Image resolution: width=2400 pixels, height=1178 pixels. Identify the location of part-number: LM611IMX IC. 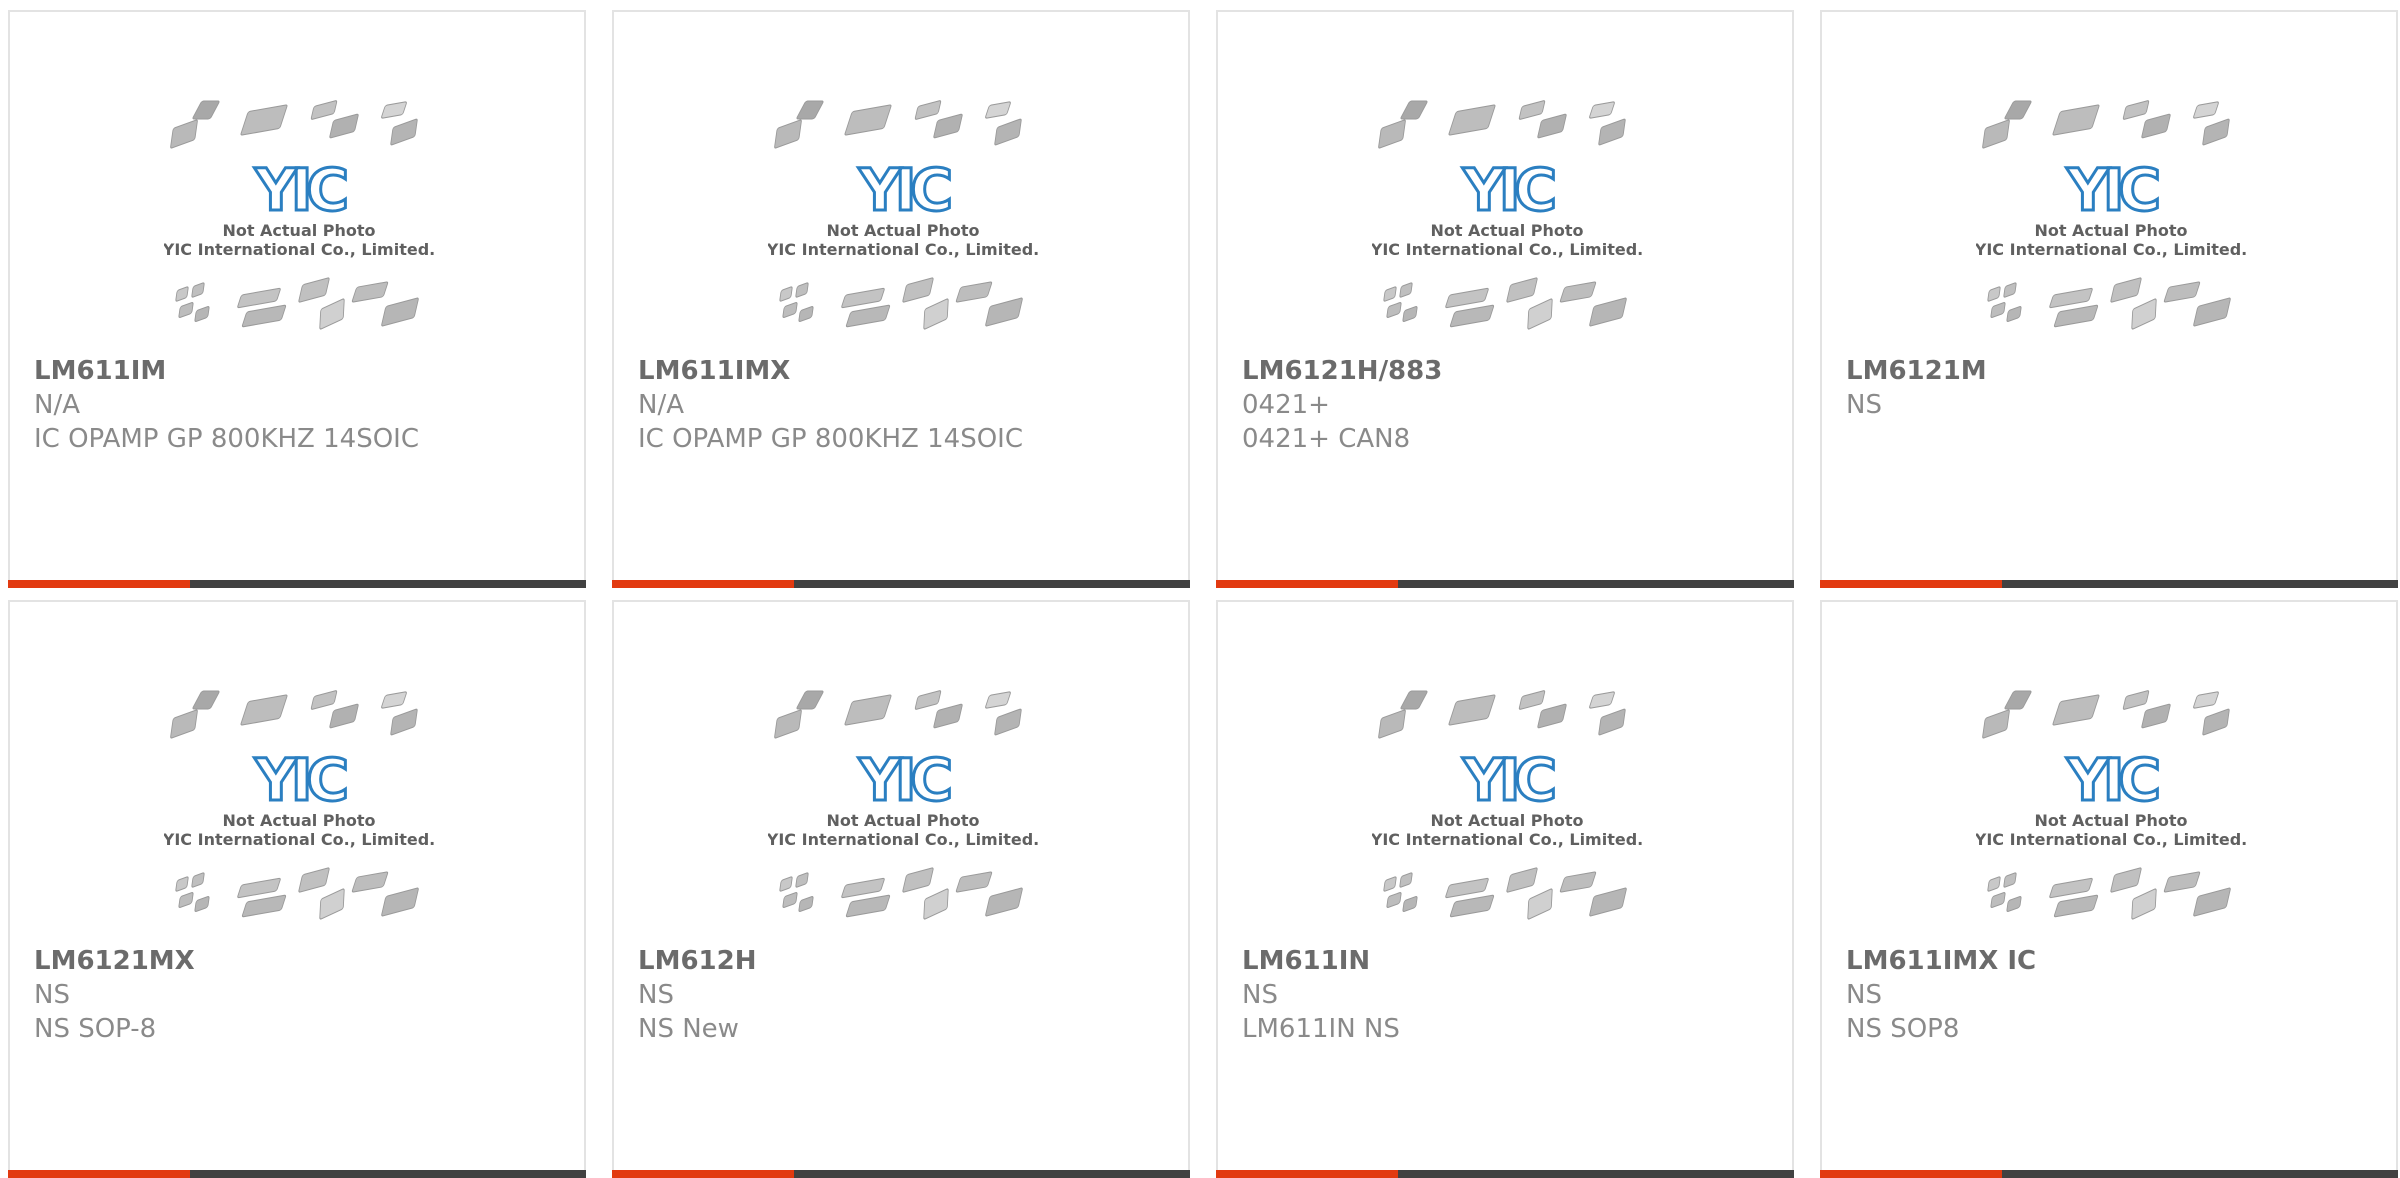
(2113, 961).